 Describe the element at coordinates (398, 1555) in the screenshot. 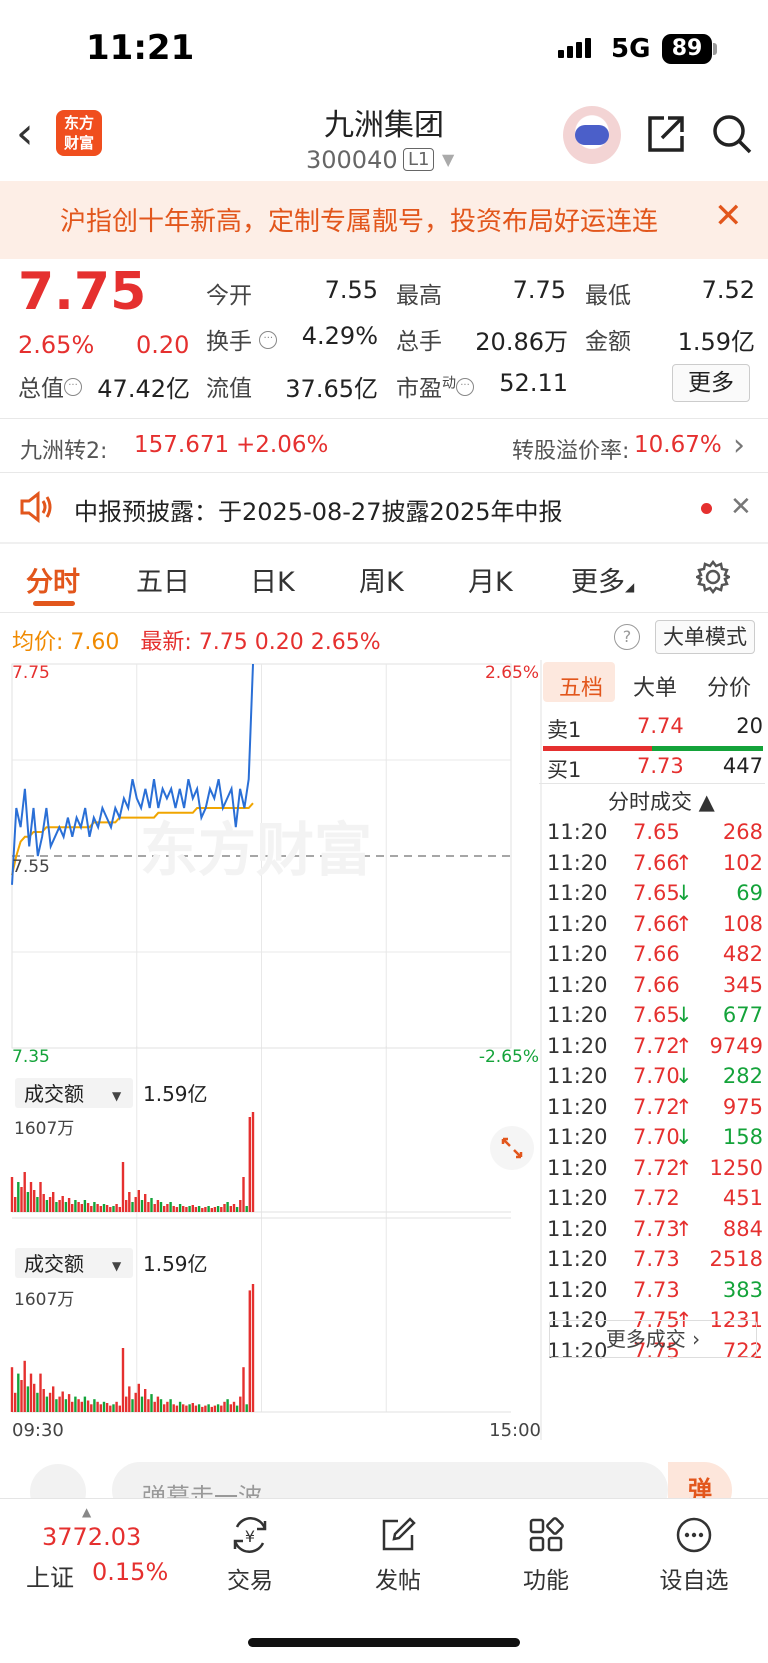

I see `nav-post: 发帖` at that location.